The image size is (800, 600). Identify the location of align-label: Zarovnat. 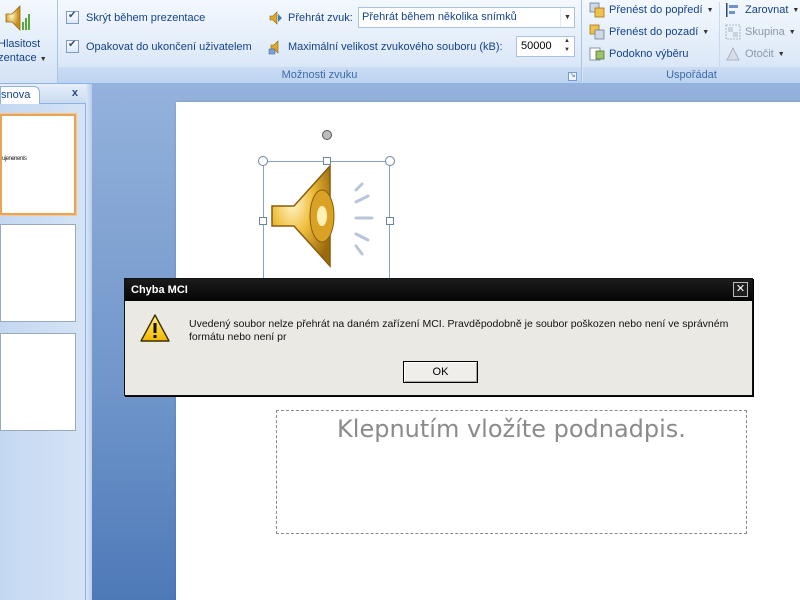
(767, 10).